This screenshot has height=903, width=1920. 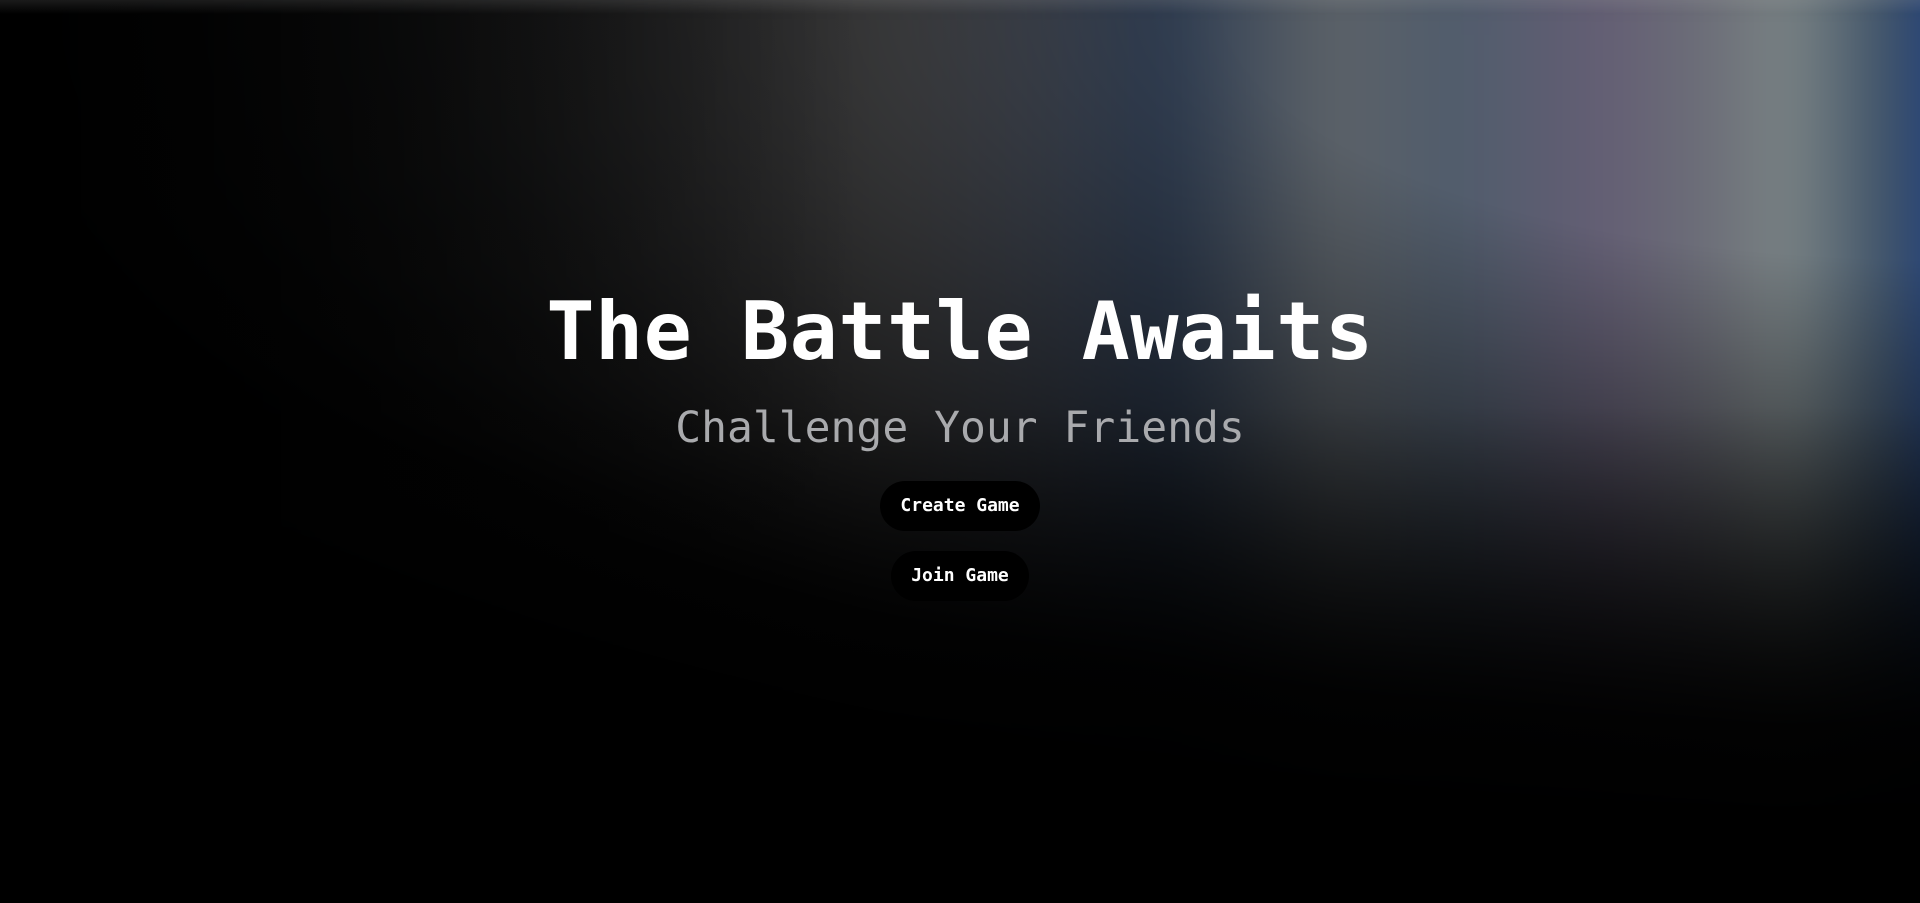 What do you see at coordinates (960, 576) in the screenshot?
I see `join-game-button: Join Game` at bounding box center [960, 576].